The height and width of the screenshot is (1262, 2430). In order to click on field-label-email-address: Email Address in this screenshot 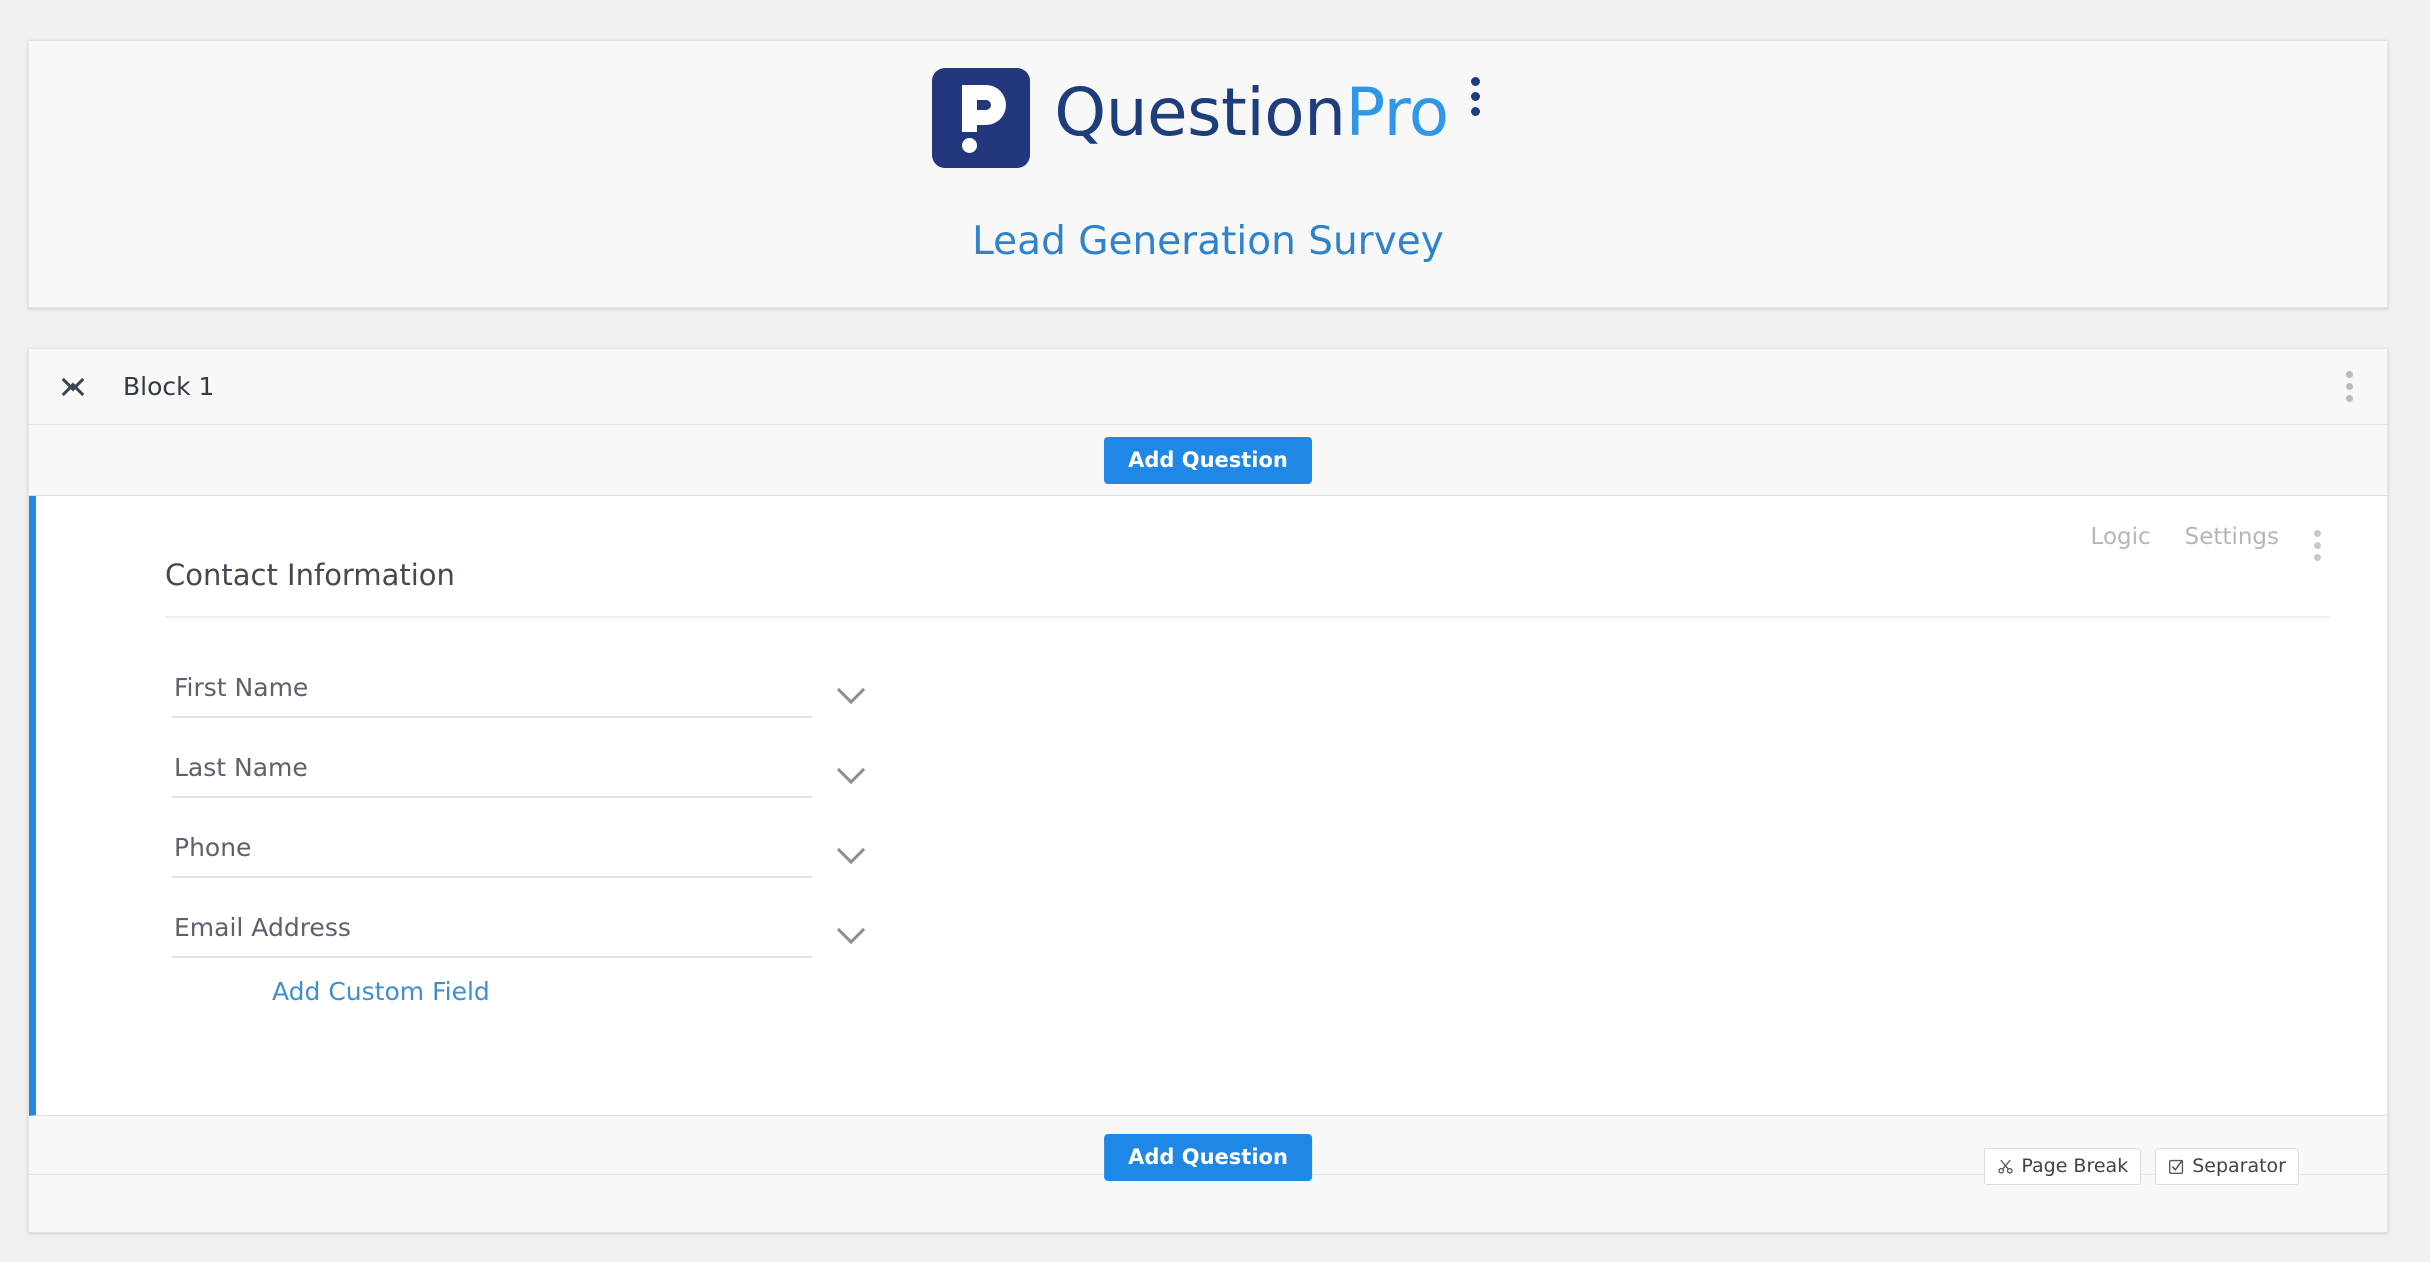, I will do `click(262, 927)`.